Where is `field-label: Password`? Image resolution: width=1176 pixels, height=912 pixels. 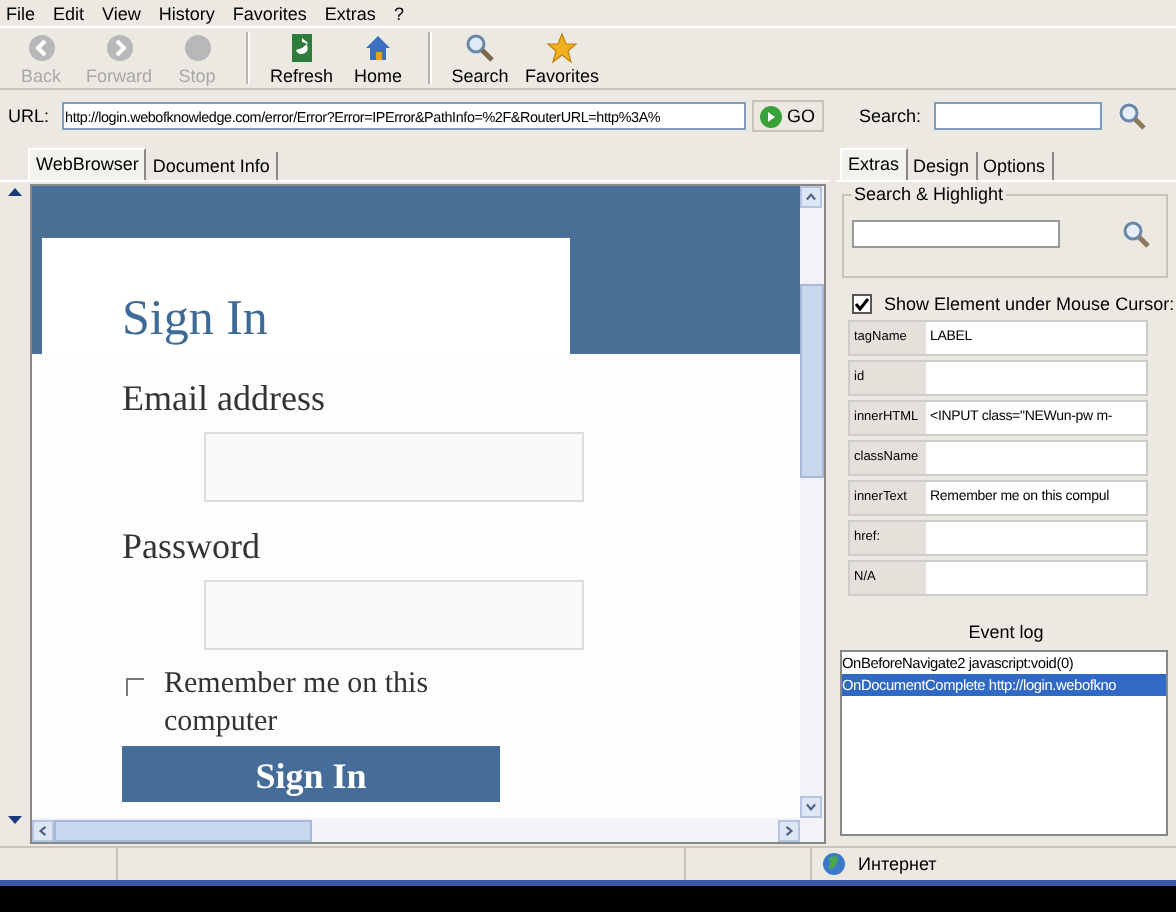
field-label: Password is located at coordinates (192, 546).